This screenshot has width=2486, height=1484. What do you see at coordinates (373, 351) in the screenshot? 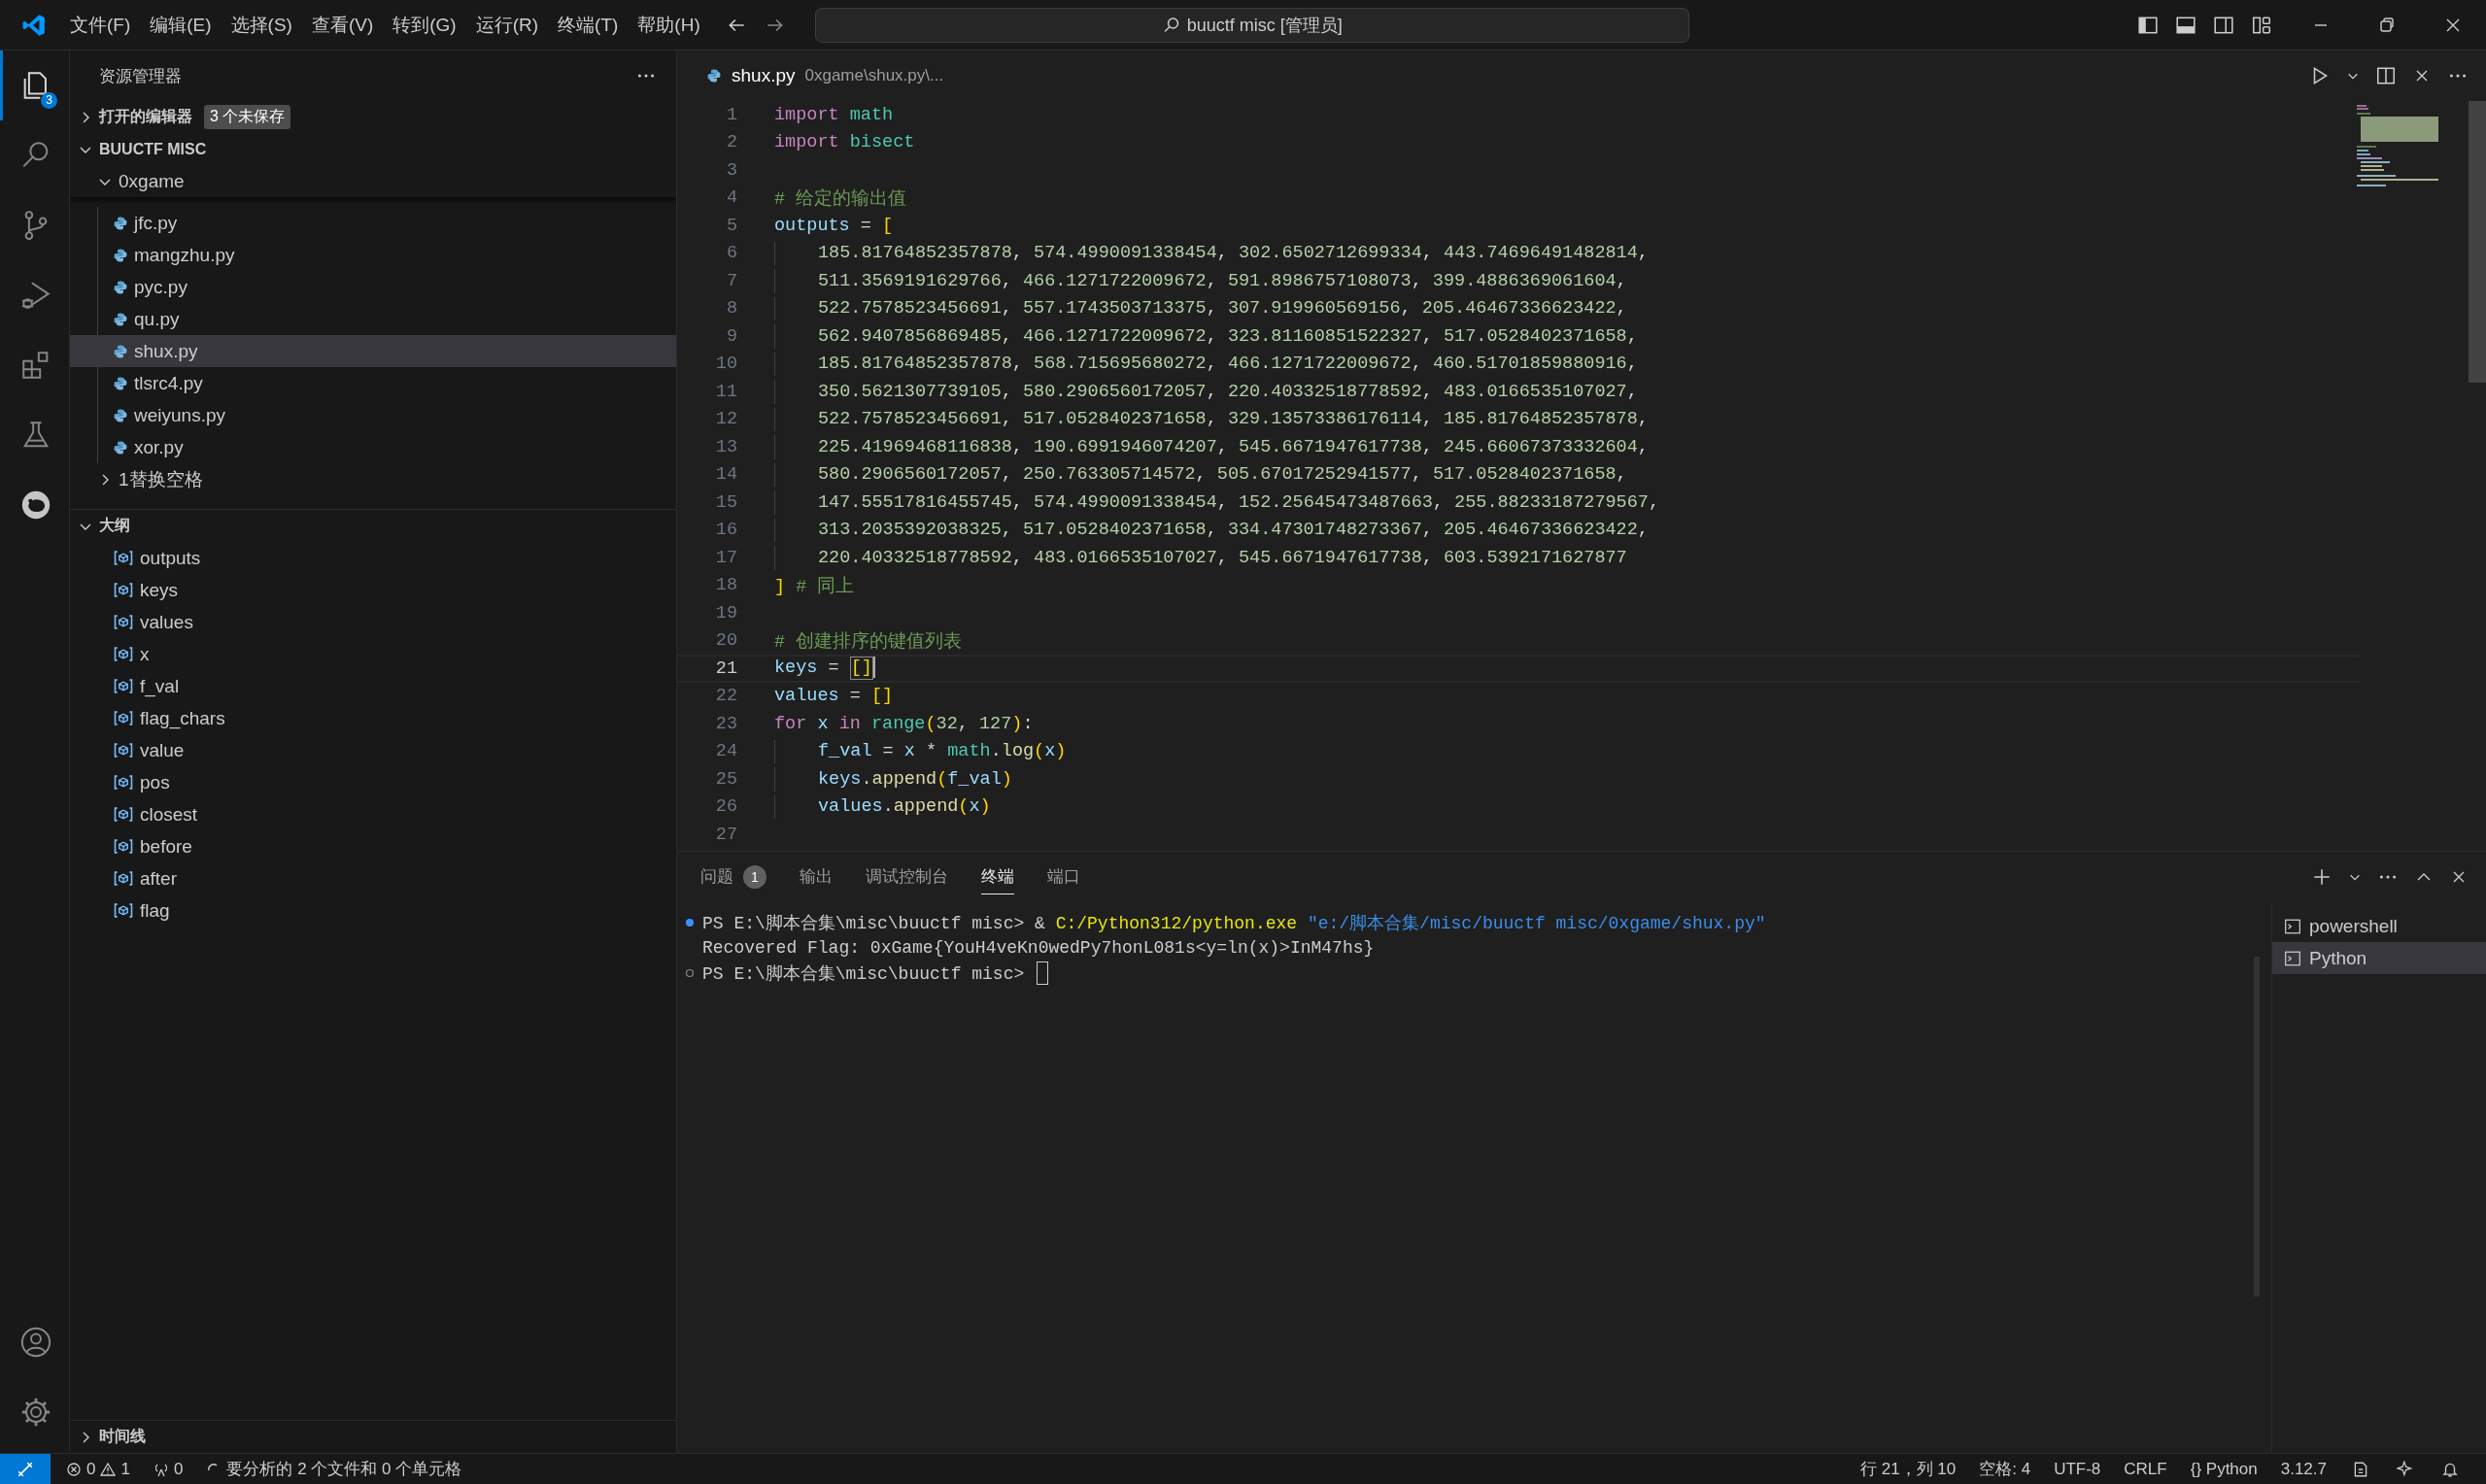
I see `file-item: shux.py` at bounding box center [373, 351].